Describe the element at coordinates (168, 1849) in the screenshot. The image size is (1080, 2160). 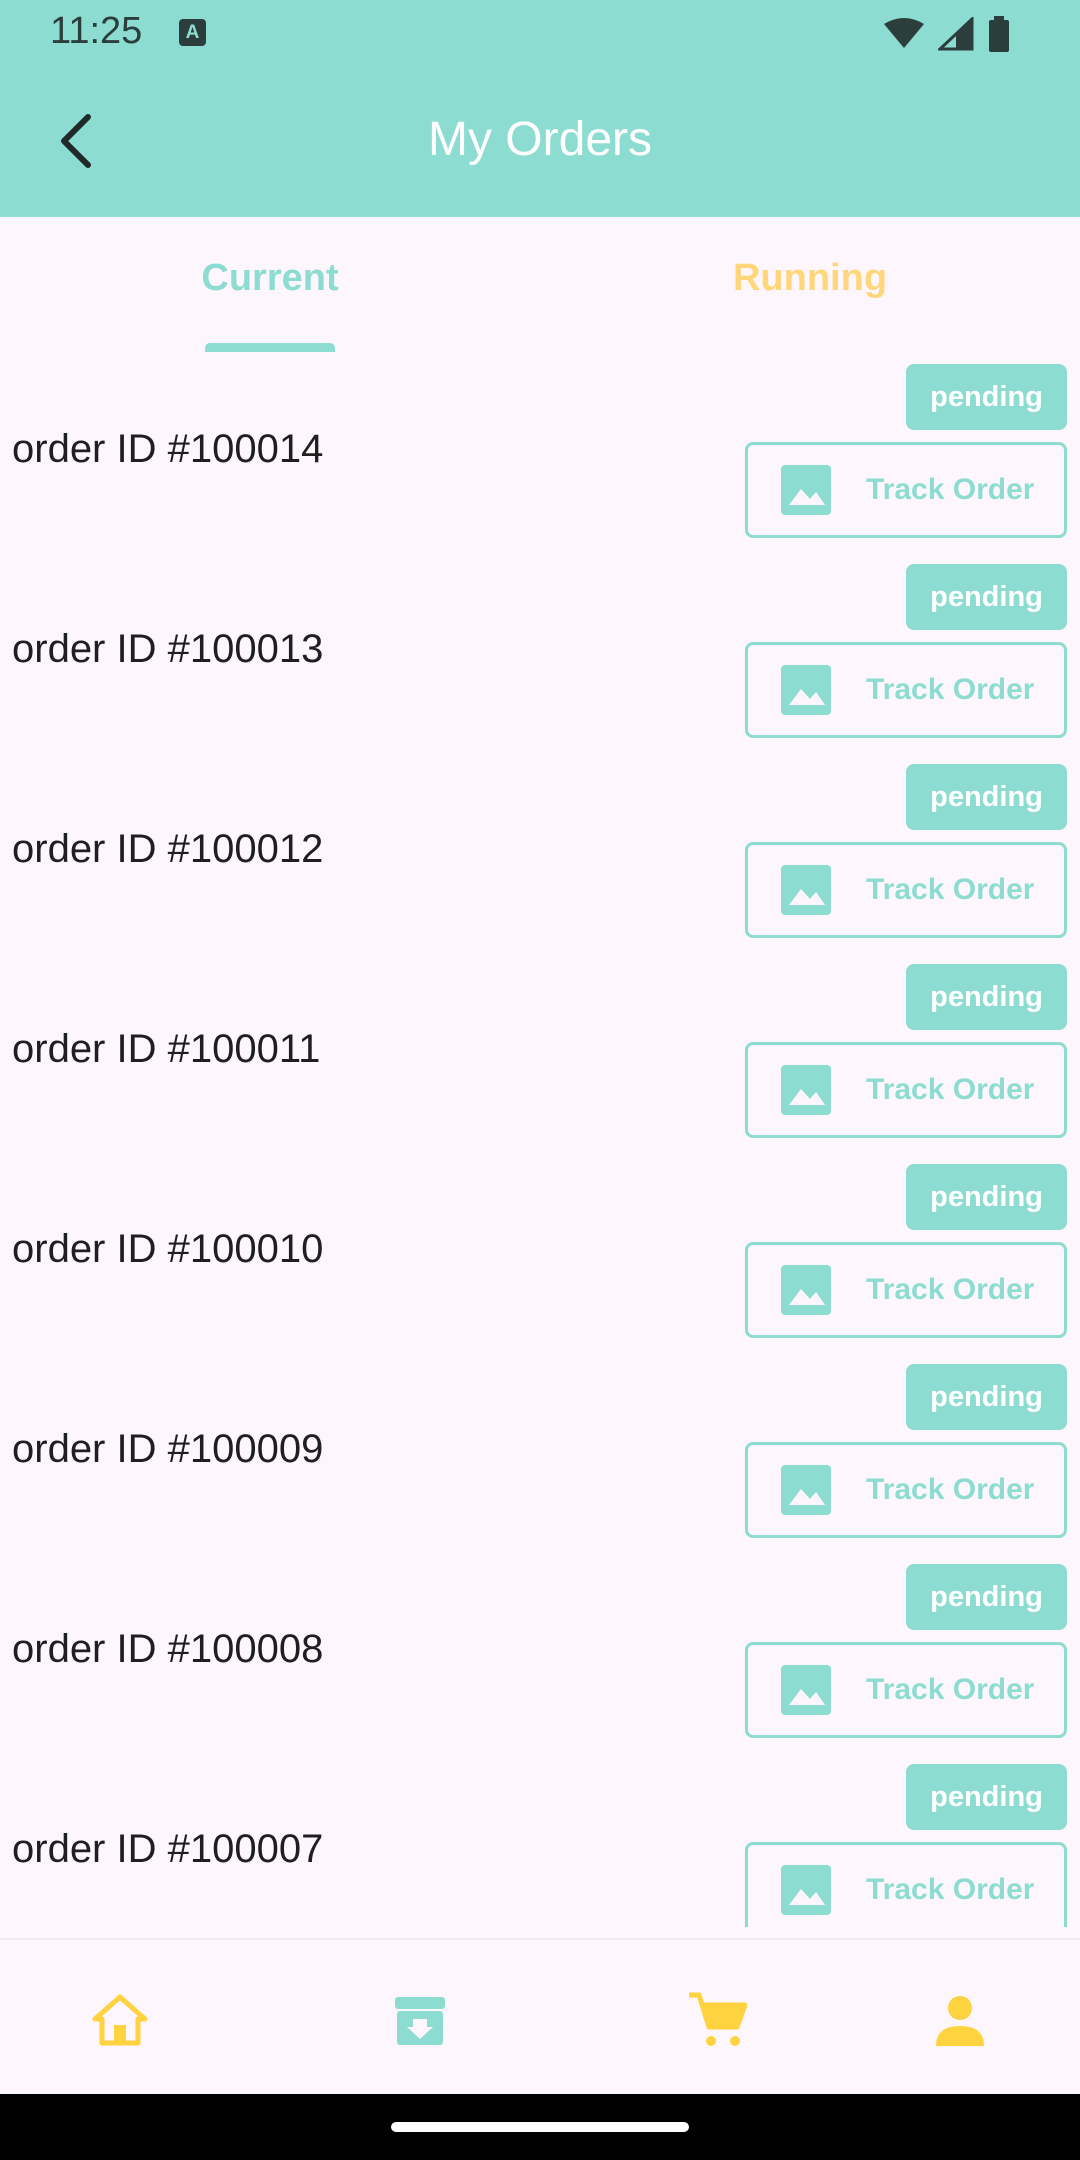
I see `order-id: order ID #100007` at that location.